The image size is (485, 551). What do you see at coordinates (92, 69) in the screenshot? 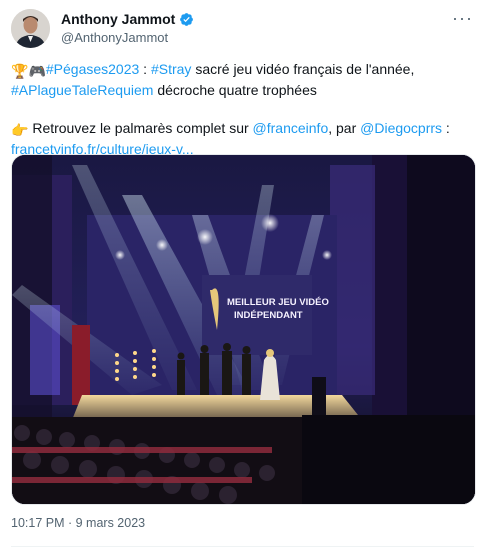
I see `hashtag-pegases2023: #Pégases2023` at bounding box center [92, 69].